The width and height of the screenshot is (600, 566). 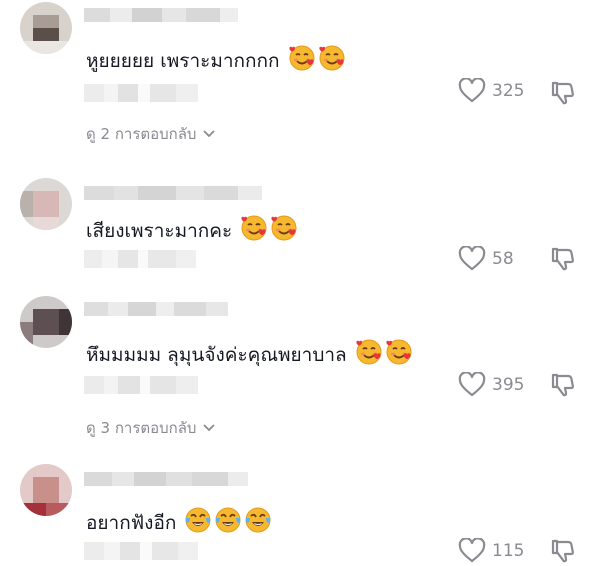 I want to click on like-count: 115, so click(x=508, y=551).